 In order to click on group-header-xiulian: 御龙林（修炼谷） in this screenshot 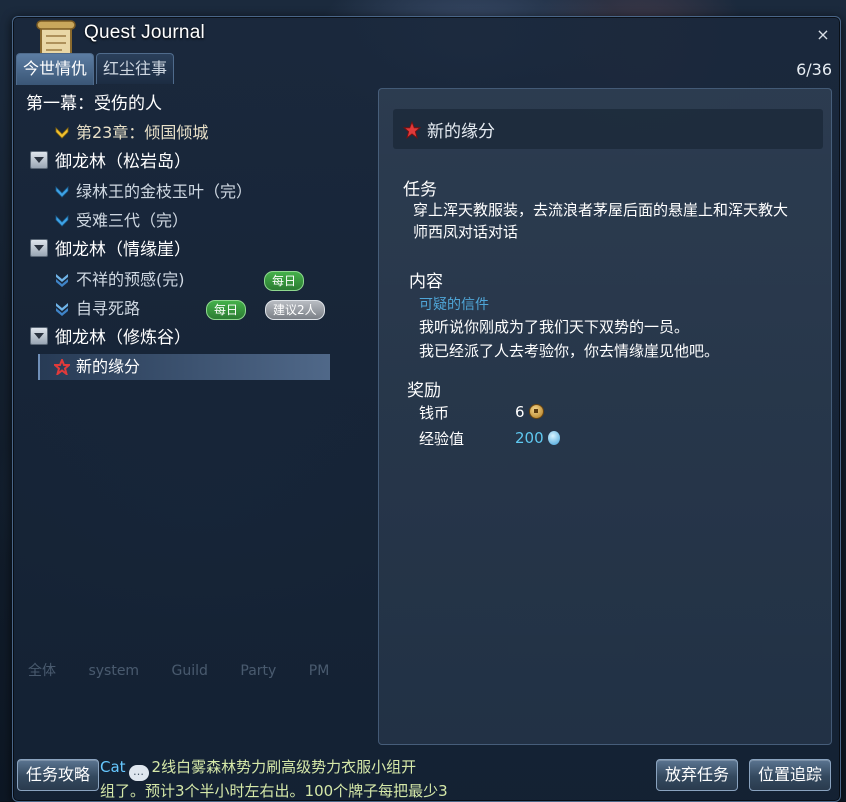, I will do `click(110, 338)`.